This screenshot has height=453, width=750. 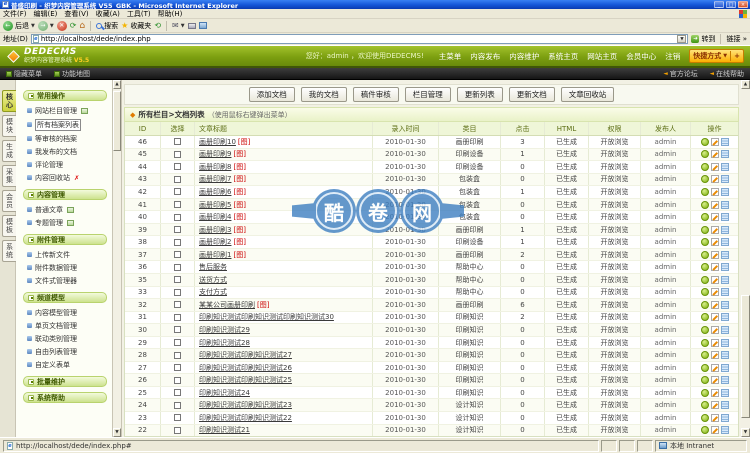 What do you see at coordinates (224, 393) in the screenshot?
I see `document-title-link: 印刷知识测试24` at bounding box center [224, 393].